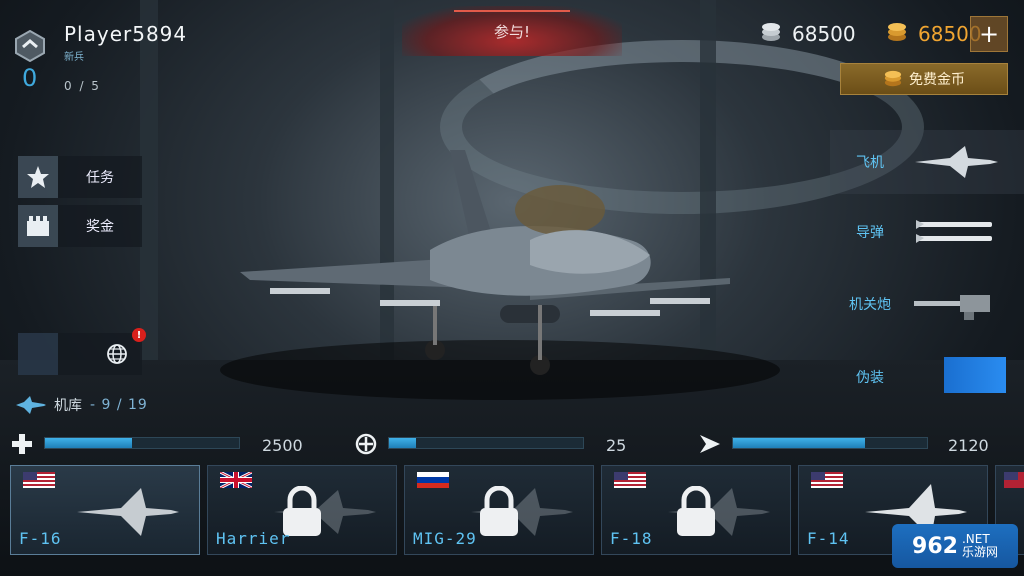 The width and height of the screenshot is (1024, 576). What do you see at coordinates (828, 538) in the screenshot?
I see `aircraft-name: F-14` at bounding box center [828, 538].